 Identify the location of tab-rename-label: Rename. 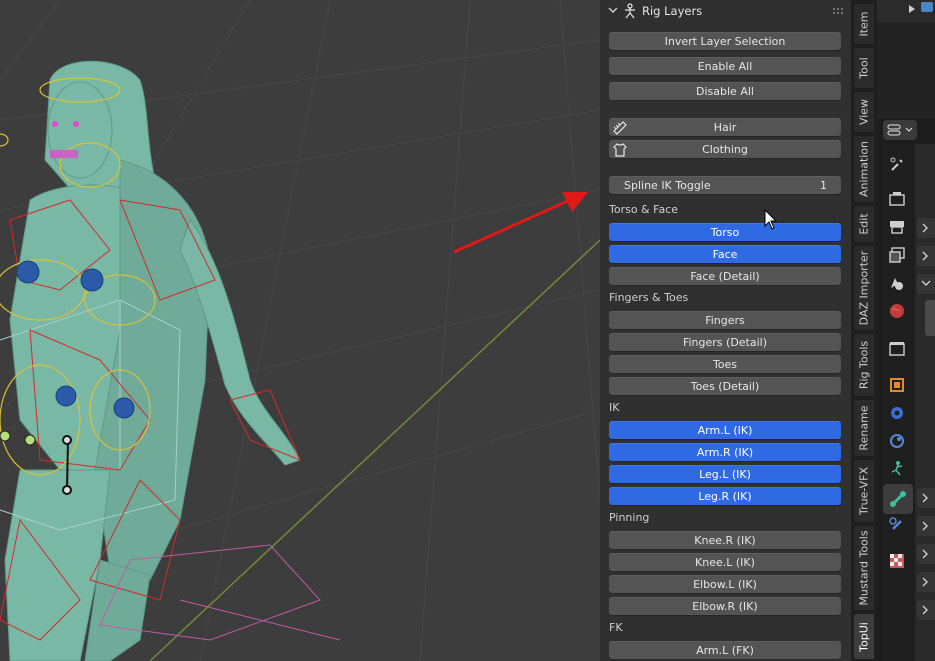
(864, 428).